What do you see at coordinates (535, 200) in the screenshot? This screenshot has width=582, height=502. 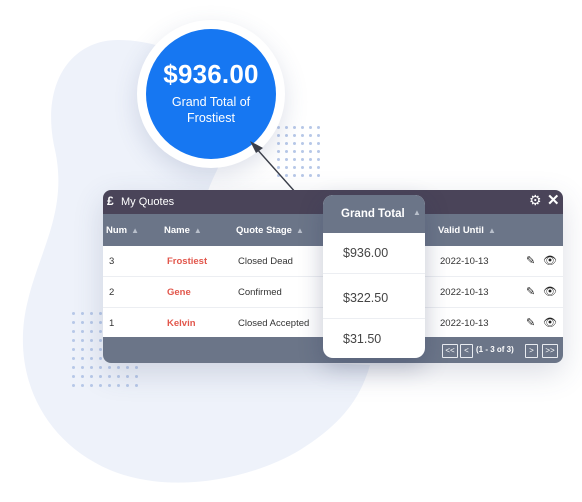 I see `gear-icon: ⚙` at bounding box center [535, 200].